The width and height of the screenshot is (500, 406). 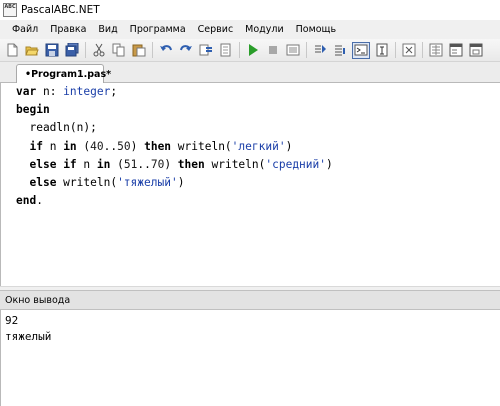 I want to click on copy-icon, so click(x=119, y=50).